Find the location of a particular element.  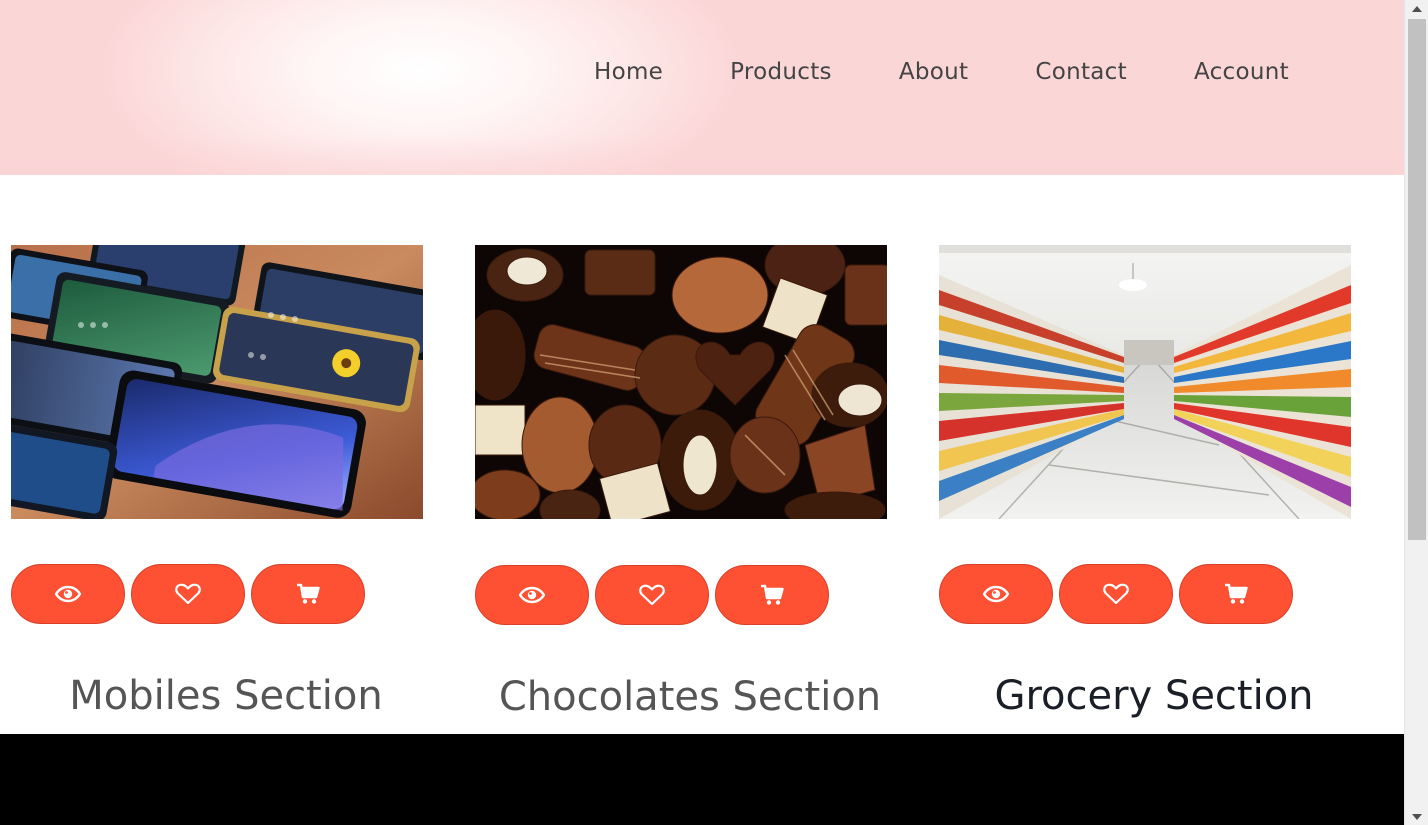

chocolates-action-group is located at coordinates (652, 595).